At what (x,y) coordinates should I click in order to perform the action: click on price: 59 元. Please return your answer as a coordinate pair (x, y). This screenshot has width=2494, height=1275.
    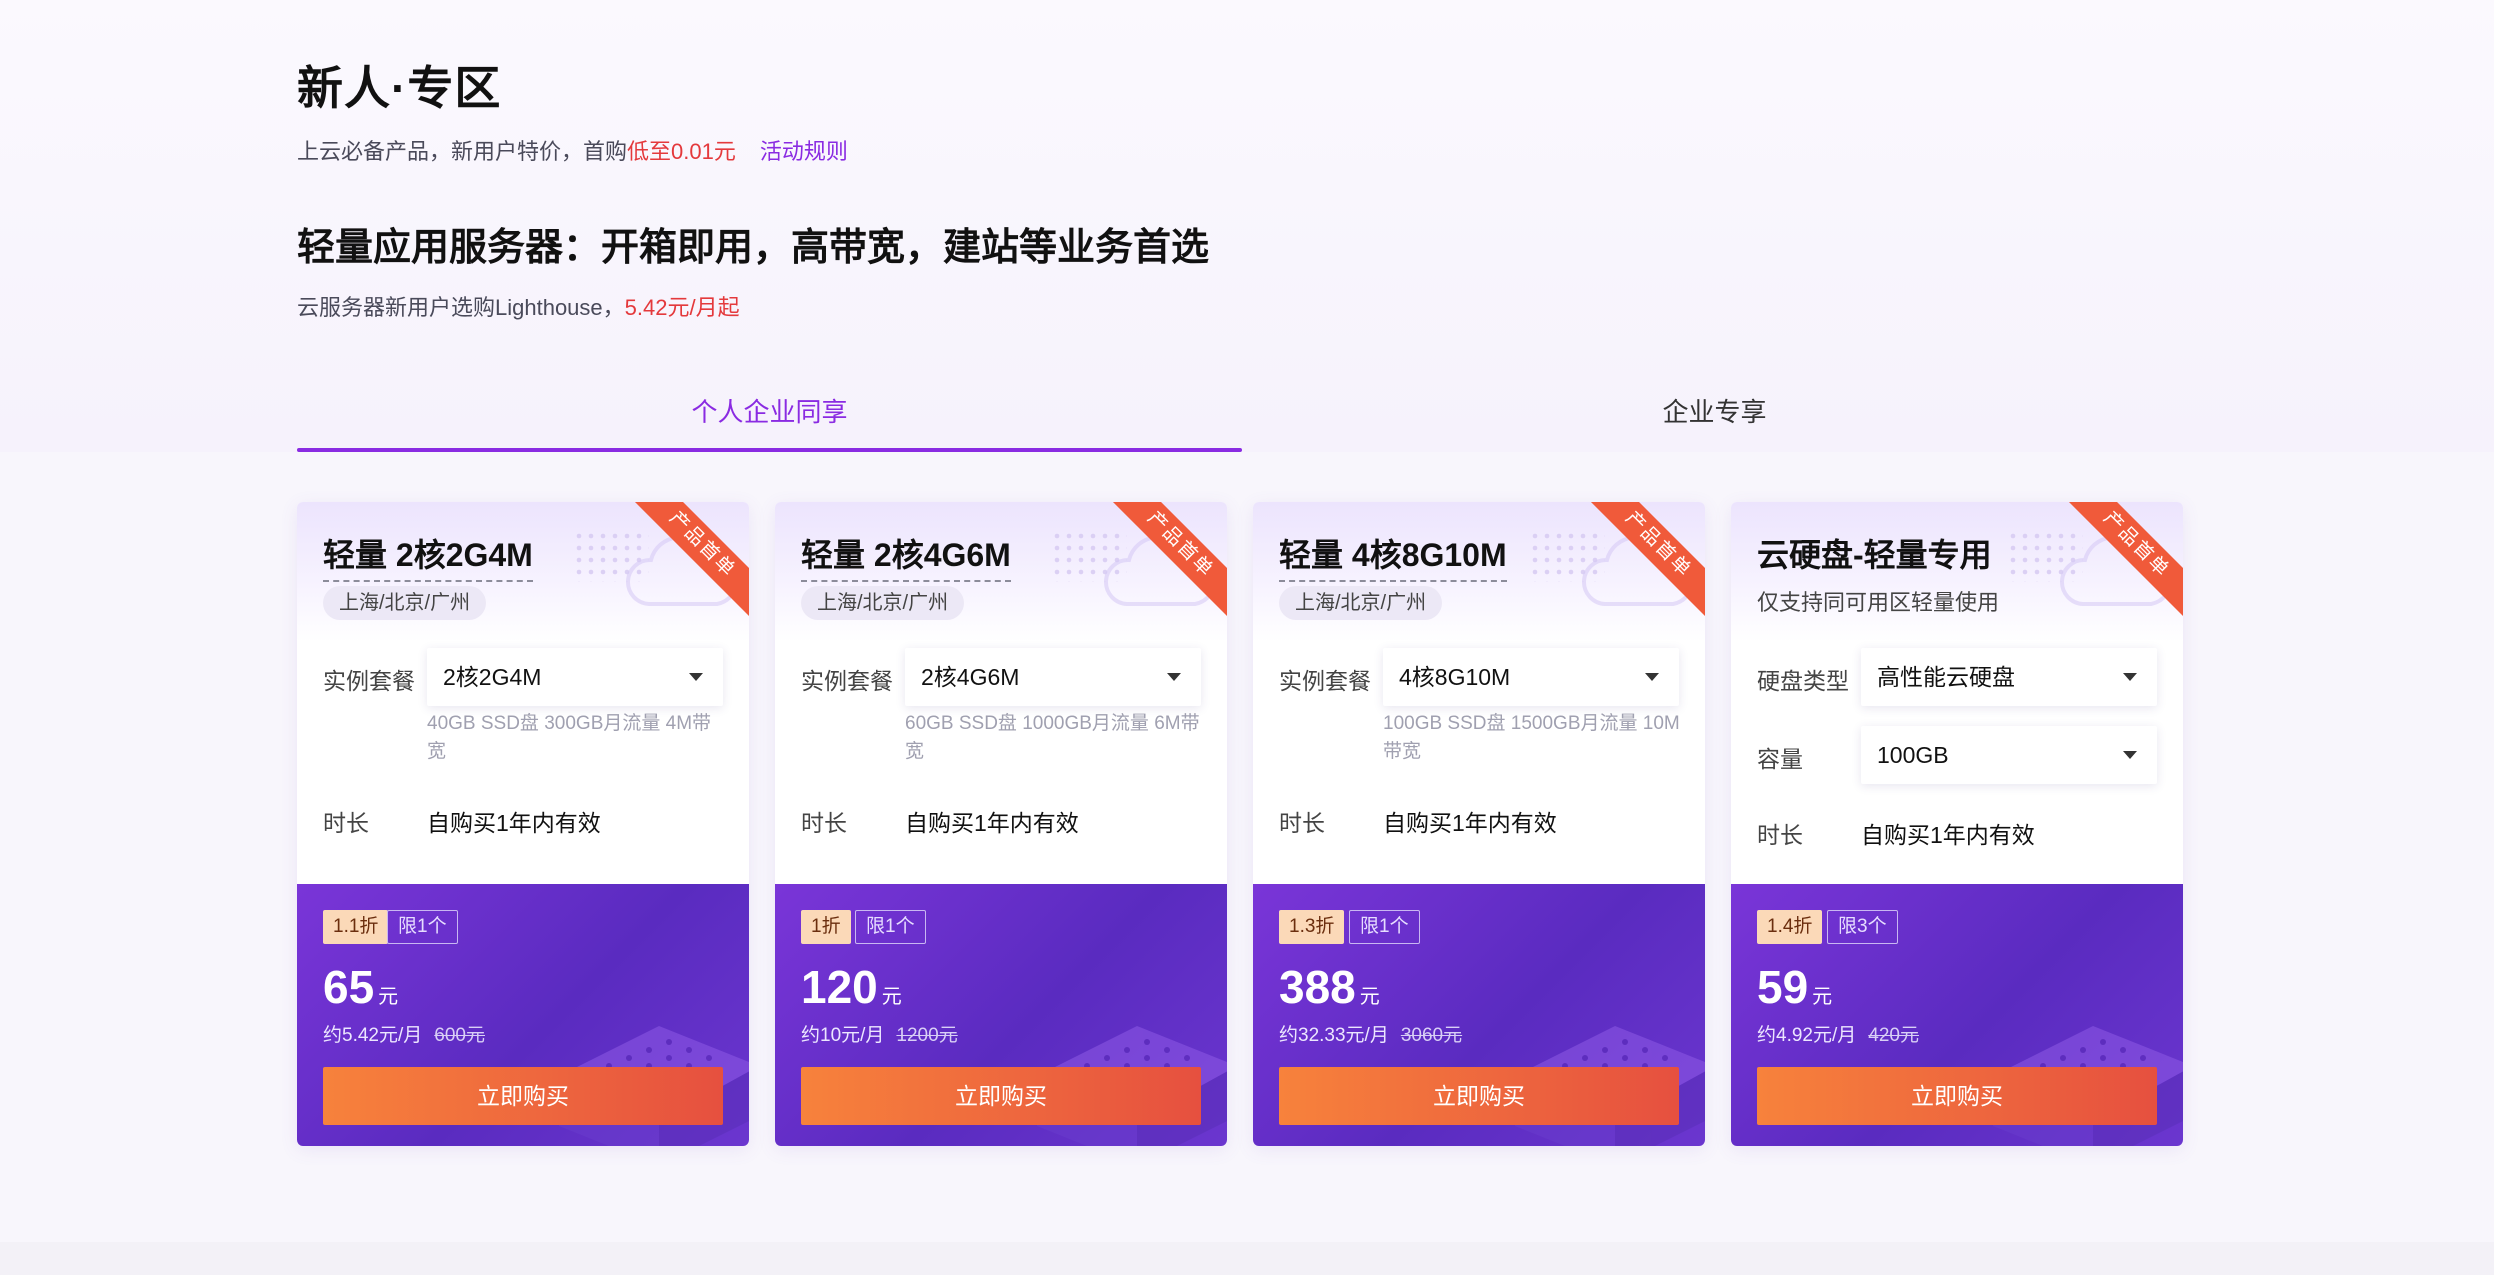
    Looking at the image, I should click on (1794, 987).